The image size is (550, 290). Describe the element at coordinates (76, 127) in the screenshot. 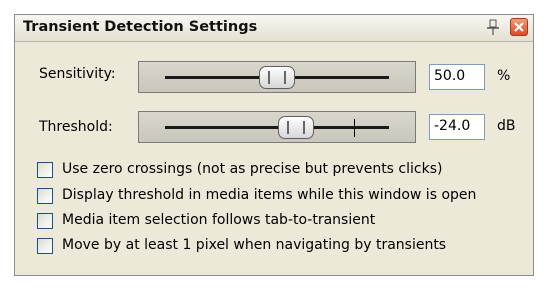

I see `threshold-label: Threshold:` at that location.